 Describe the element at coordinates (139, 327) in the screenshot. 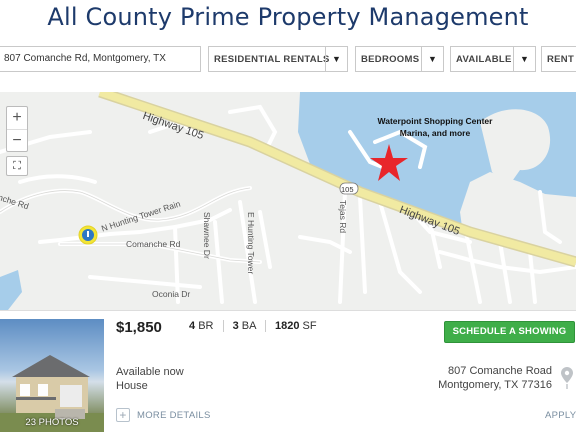

I see `listing-price: $1,850` at that location.